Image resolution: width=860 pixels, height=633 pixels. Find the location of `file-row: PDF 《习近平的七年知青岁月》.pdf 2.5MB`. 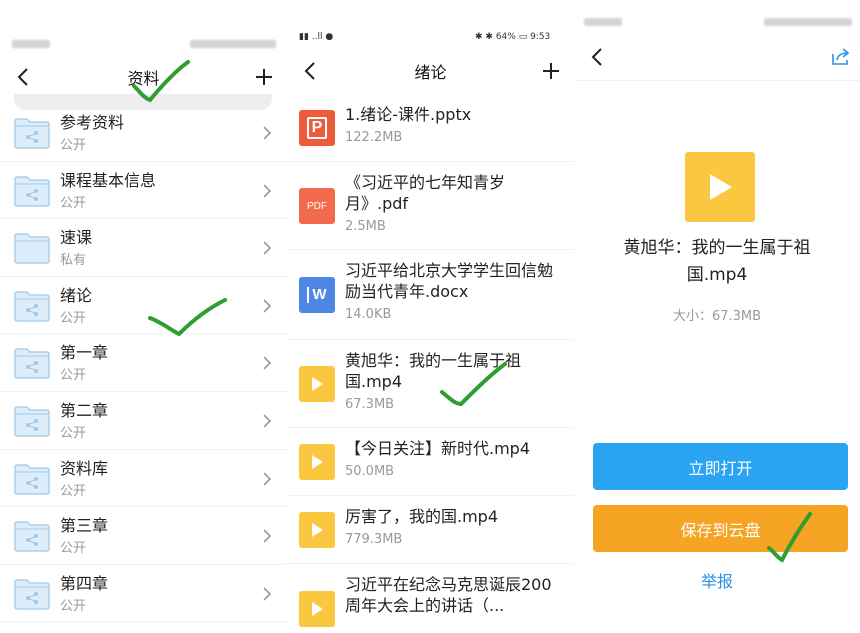

file-row: PDF 《习近平的七年知青岁月》.pdf 2.5MB is located at coordinates (430, 206).